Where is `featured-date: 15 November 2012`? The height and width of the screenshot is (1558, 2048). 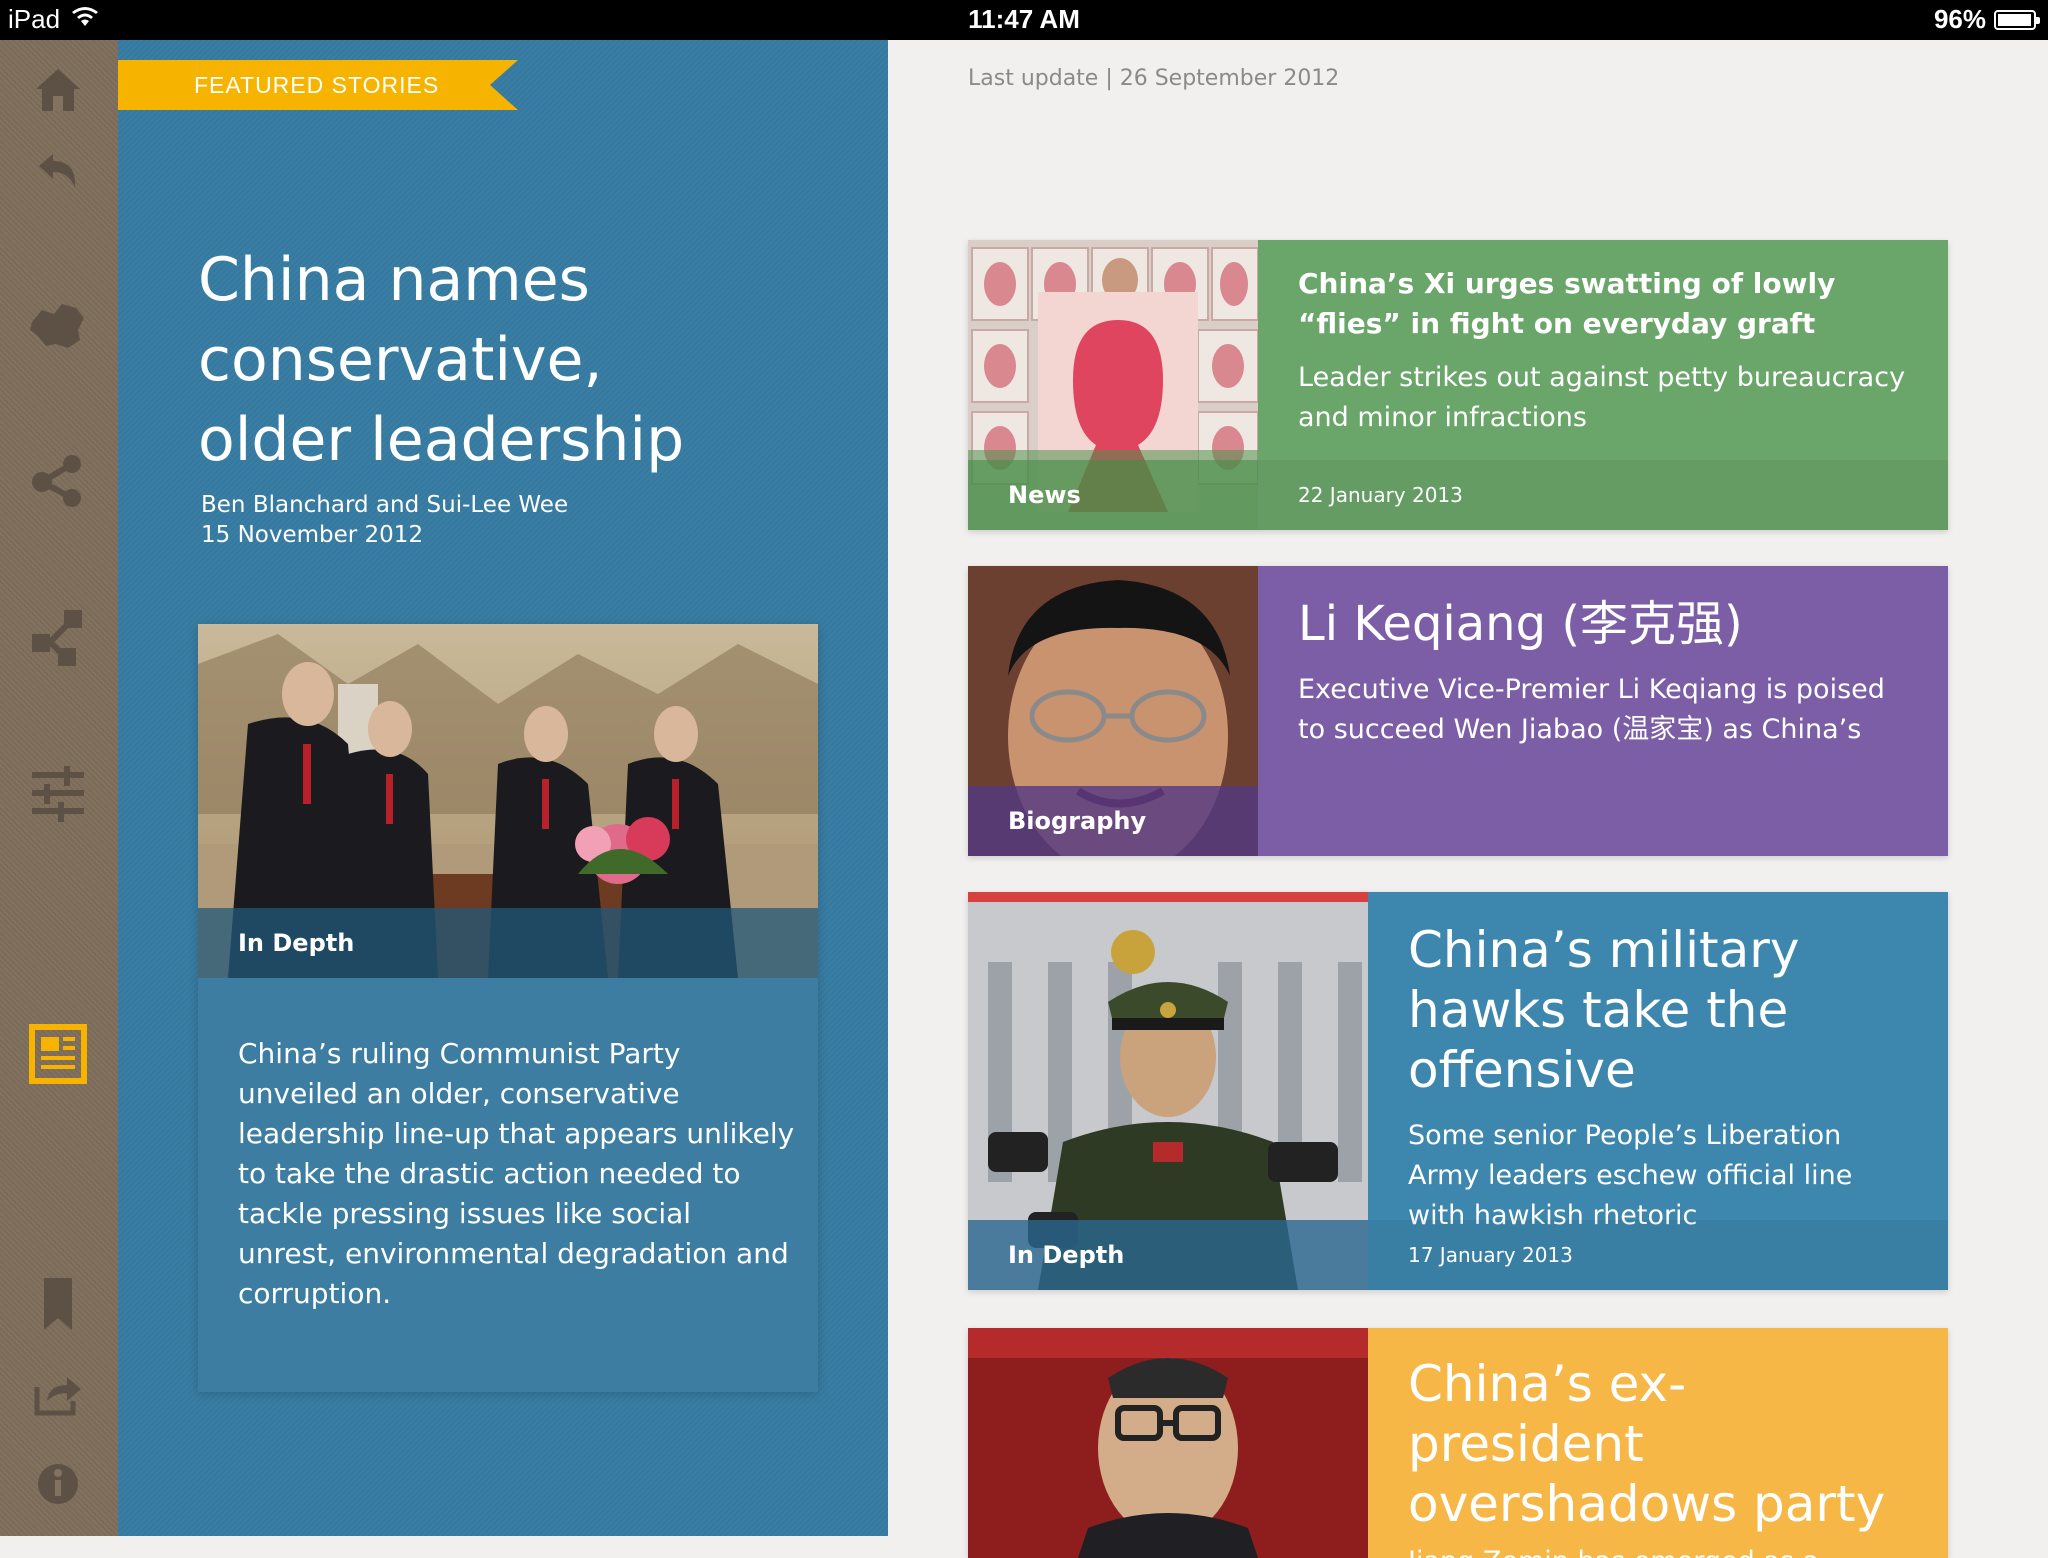 featured-date: 15 November 2012 is located at coordinates (312, 535).